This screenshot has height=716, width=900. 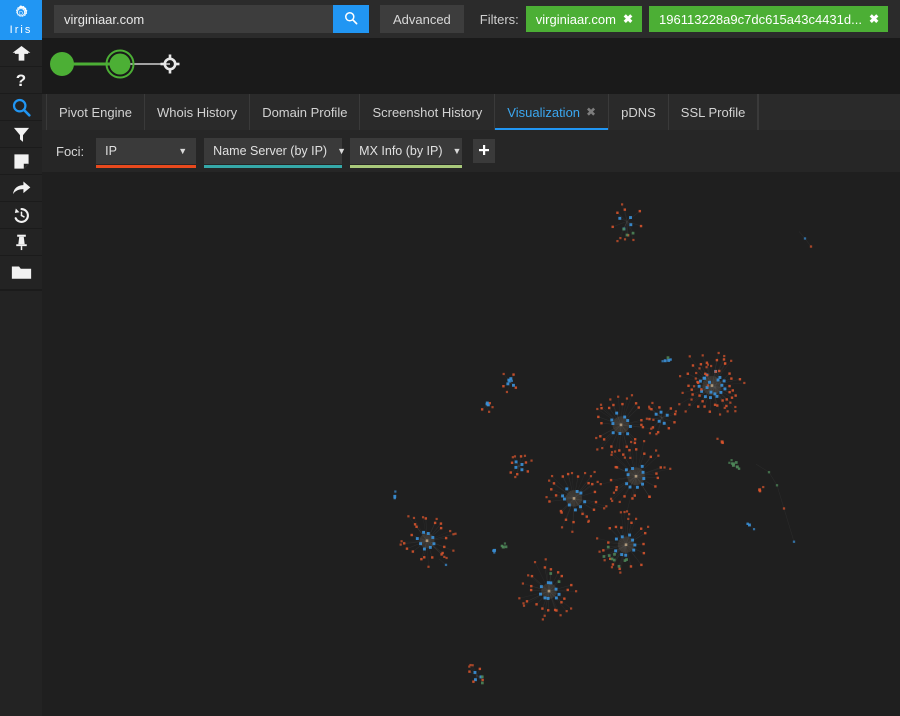 What do you see at coordinates (193, 19) in the screenshot?
I see `search-input` at bounding box center [193, 19].